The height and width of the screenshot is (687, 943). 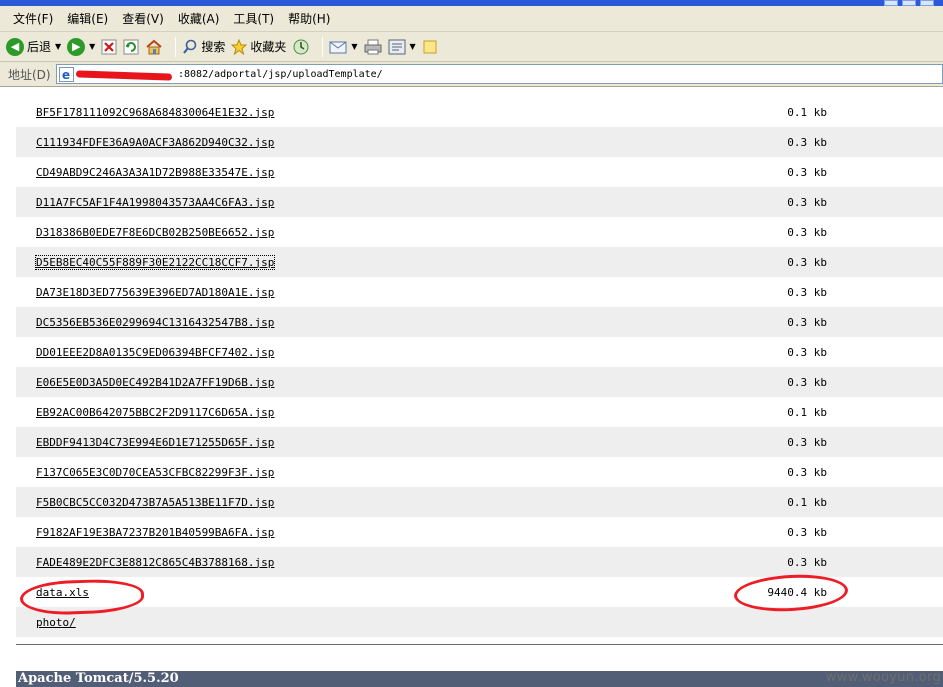 I want to click on file-name-cell: D11A7FC5AF1F4A1998043573AA4C6FA3.jsp, so click(x=292, y=202).